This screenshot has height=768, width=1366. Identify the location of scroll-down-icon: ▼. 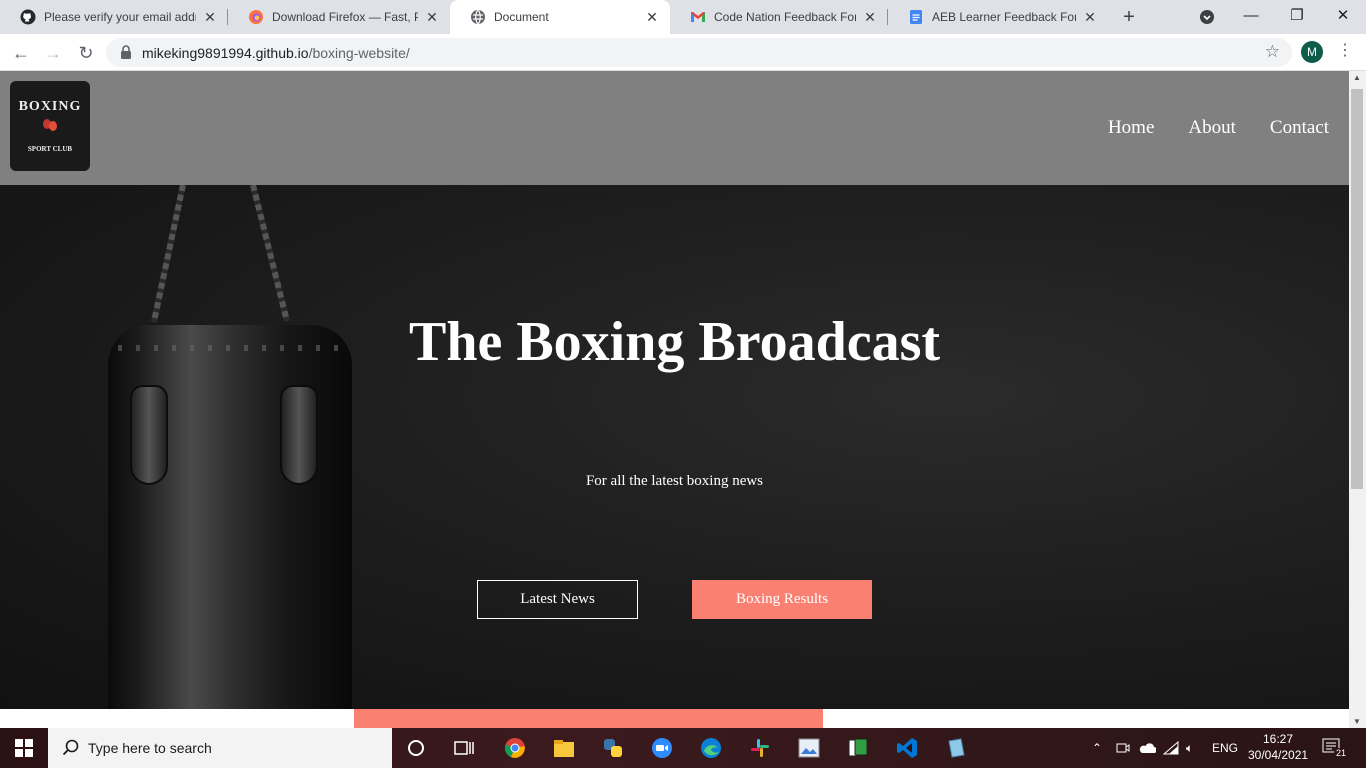
(1357, 721).